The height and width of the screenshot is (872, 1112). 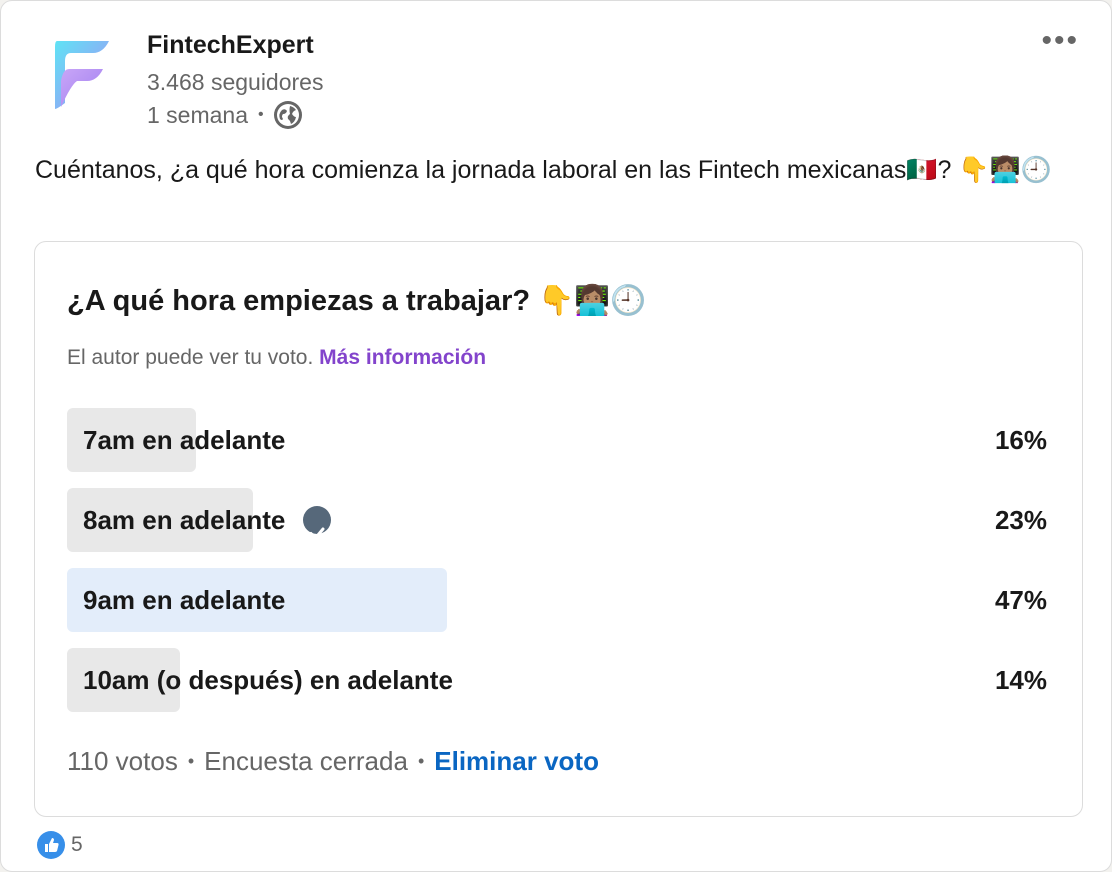 I want to click on post-meta: 1 semana •, so click(x=224, y=115).